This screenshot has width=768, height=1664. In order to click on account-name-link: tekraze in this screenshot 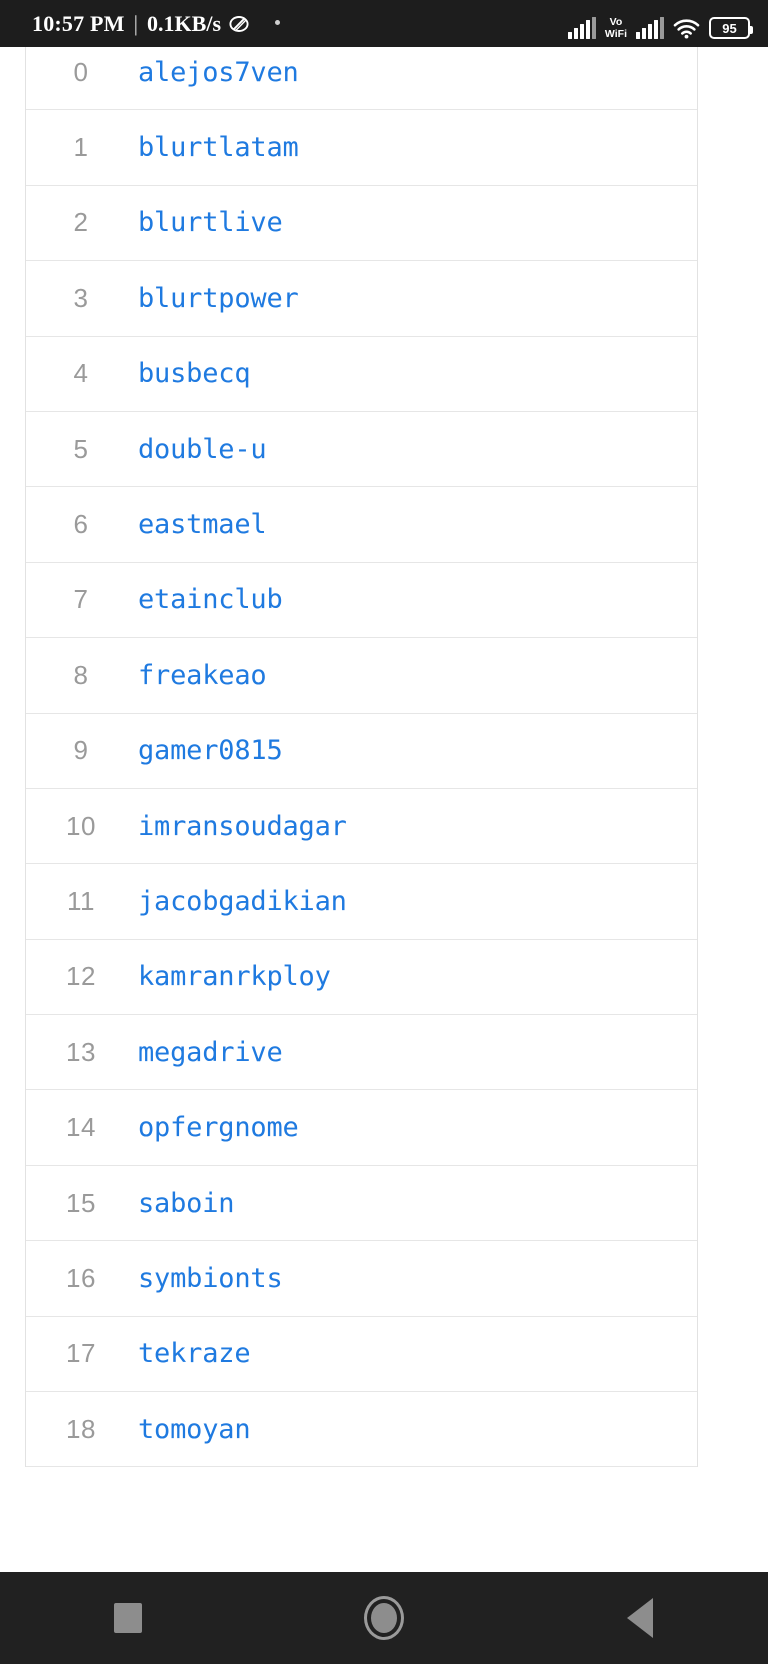, I will do `click(416, 1353)`.